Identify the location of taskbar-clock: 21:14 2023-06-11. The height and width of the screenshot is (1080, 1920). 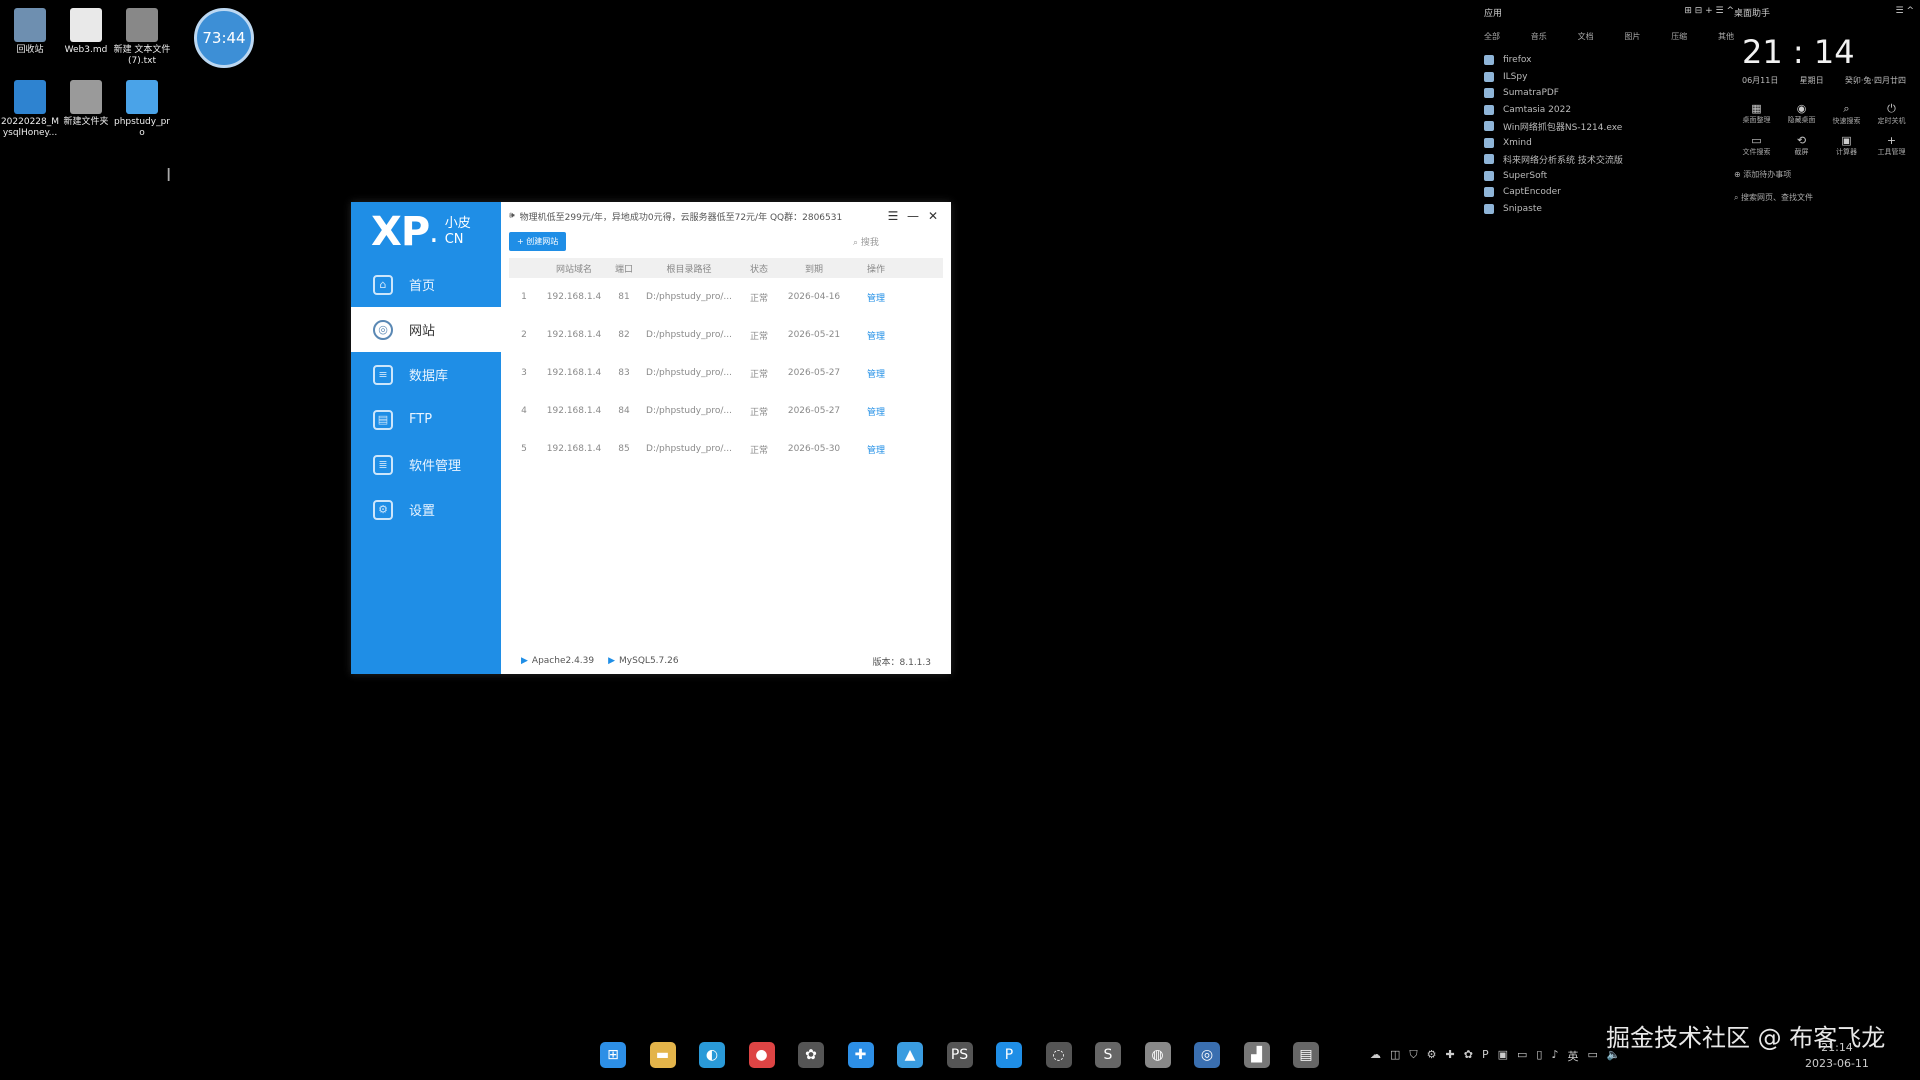
(1837, 1056).